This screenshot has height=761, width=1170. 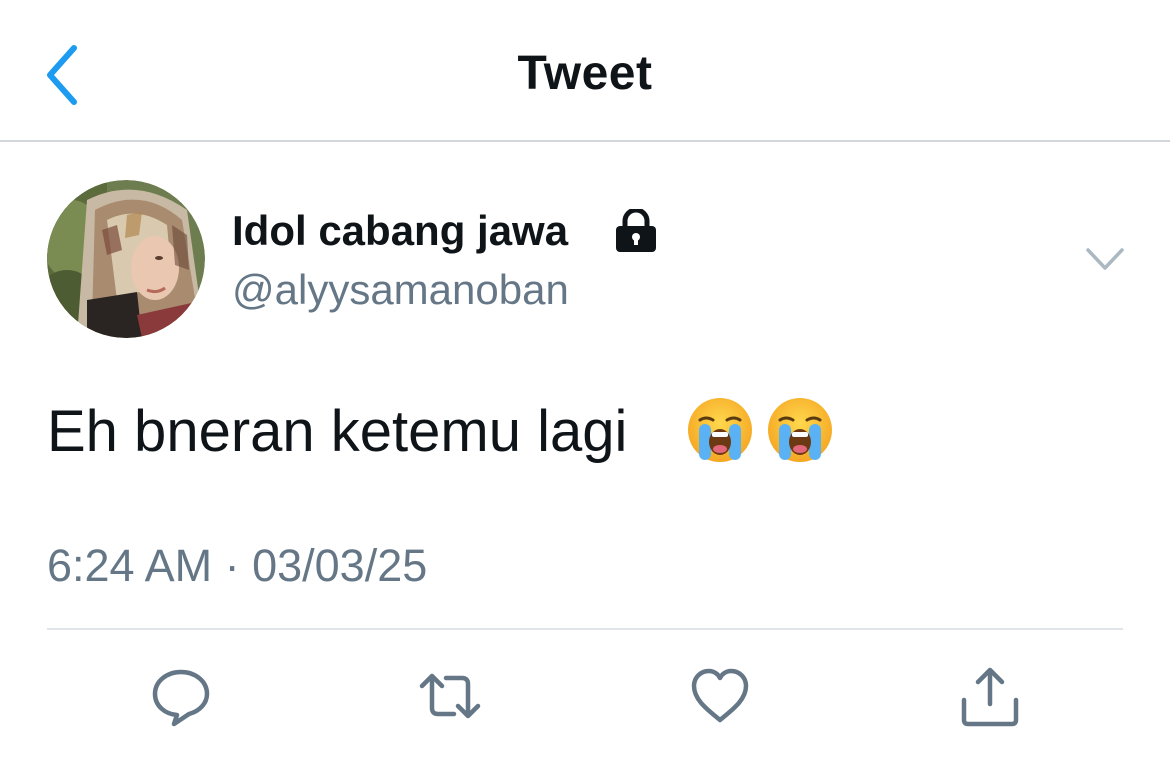 I want to click on share-icon, so click(x=990, y=697).